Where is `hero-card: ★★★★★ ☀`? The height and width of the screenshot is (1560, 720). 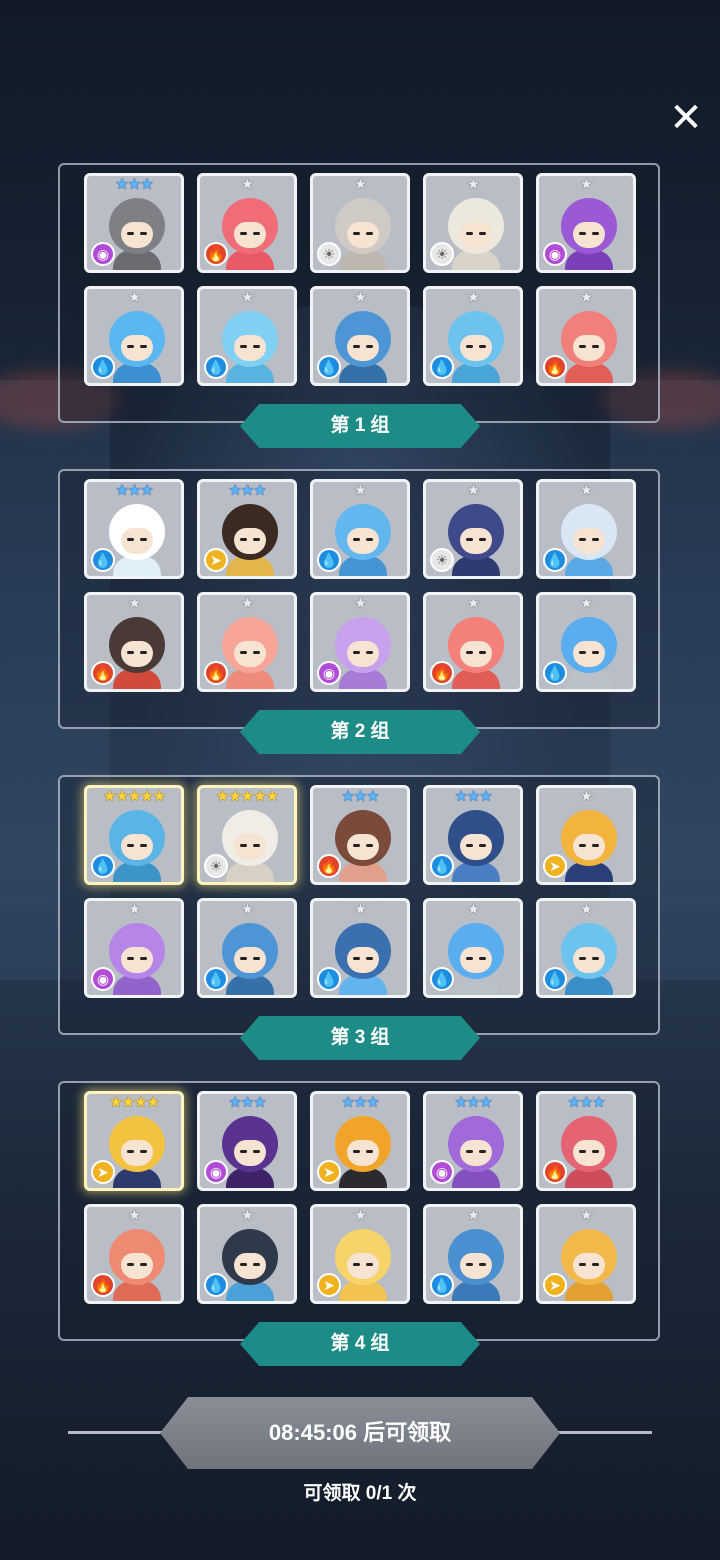 hero-card: ★★★★★ ☀ is located at coordinates (247, 835).